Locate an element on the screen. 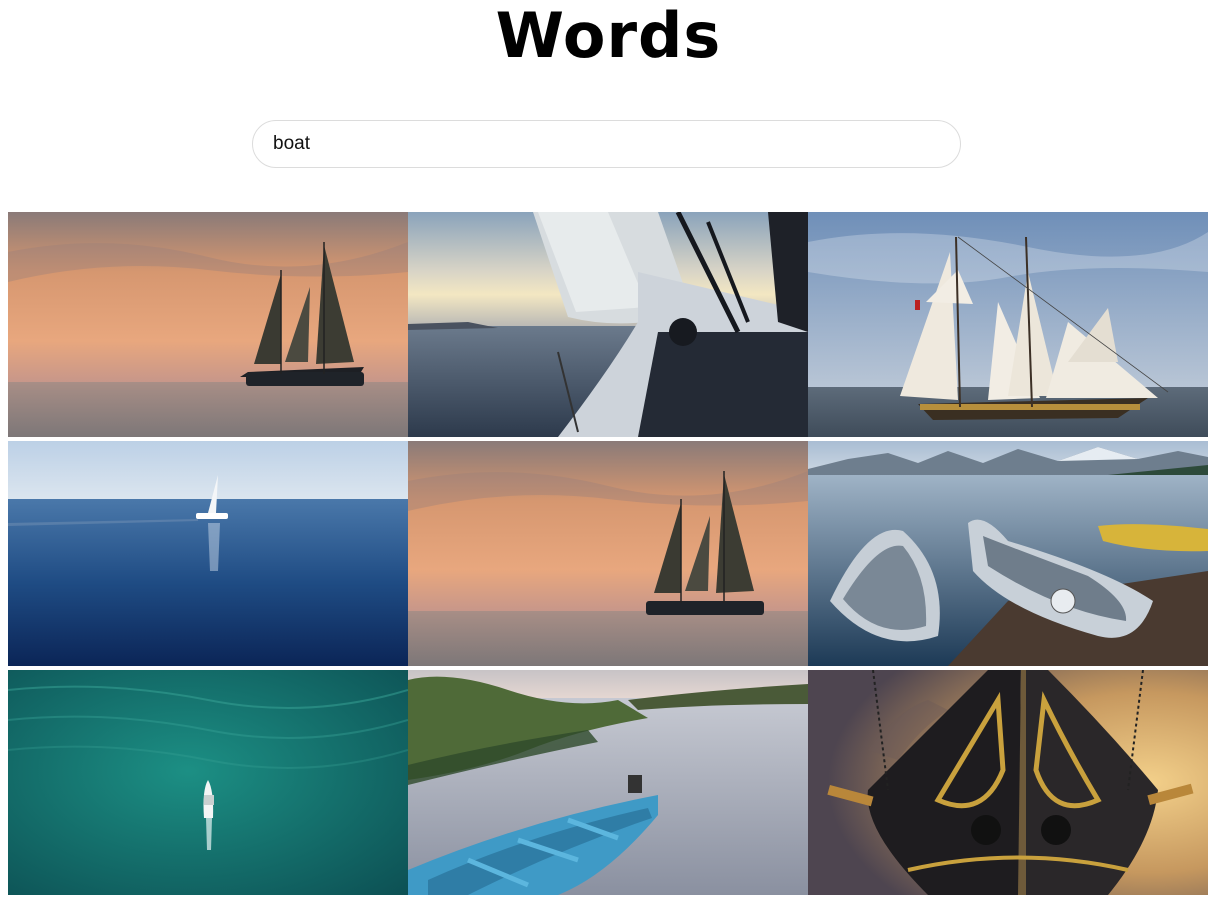 This screenshot has height=904, width=1217. image-small-sailboat-blue-sea is located at coordinates (208, 553).